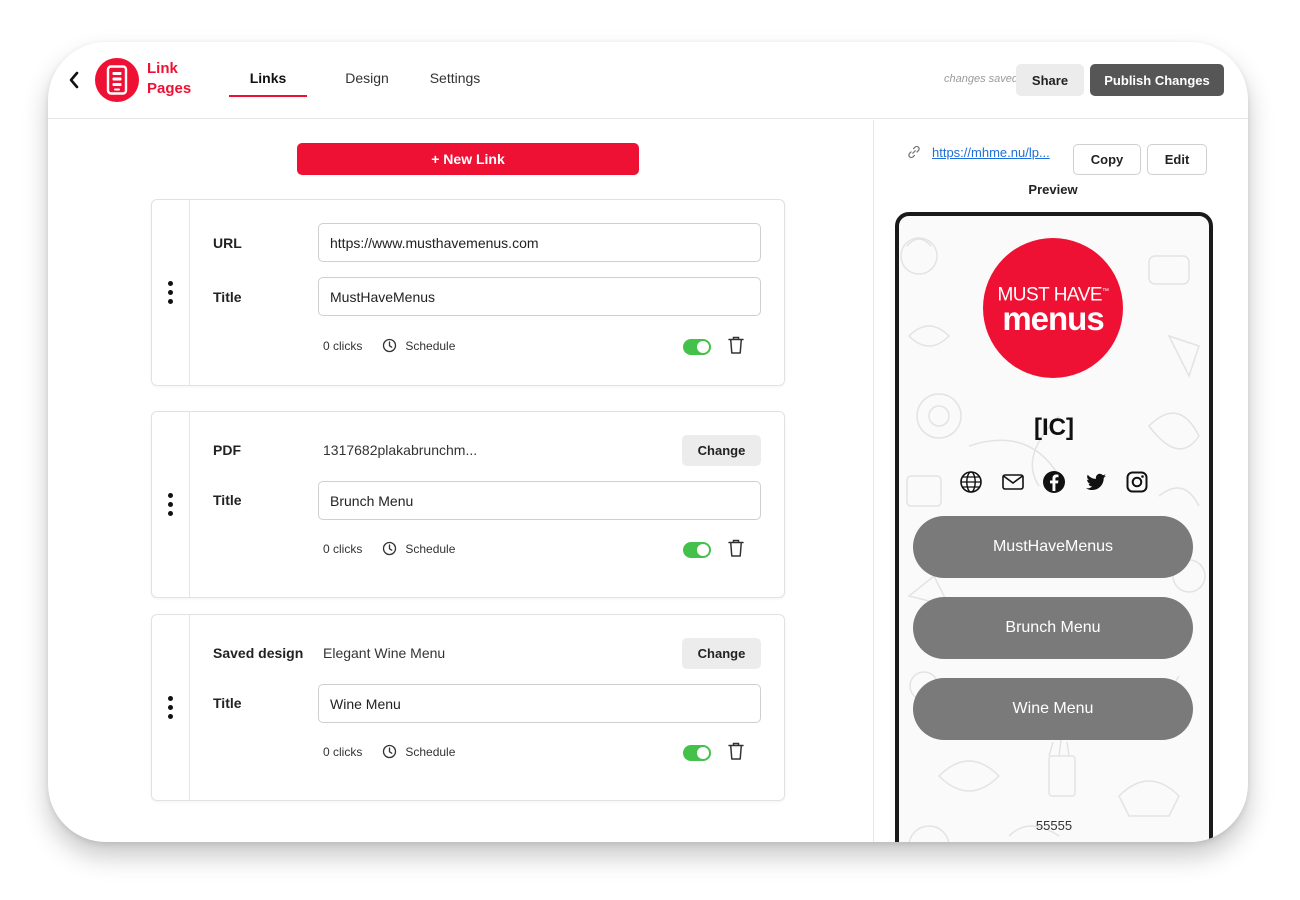 The image size is (1300, 900). Describe the element at coordinates (971, 482) in the screenshot. I see `globe-icon` at that location.